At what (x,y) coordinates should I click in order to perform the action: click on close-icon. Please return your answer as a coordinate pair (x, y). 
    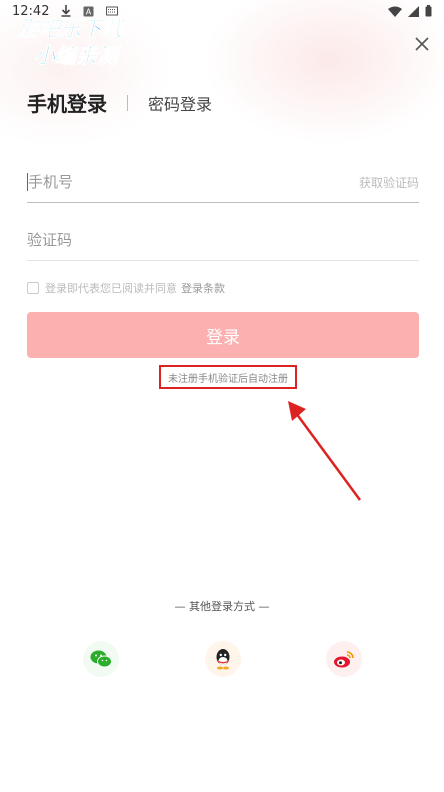
    Looking at the image, I should click on (422, 44).